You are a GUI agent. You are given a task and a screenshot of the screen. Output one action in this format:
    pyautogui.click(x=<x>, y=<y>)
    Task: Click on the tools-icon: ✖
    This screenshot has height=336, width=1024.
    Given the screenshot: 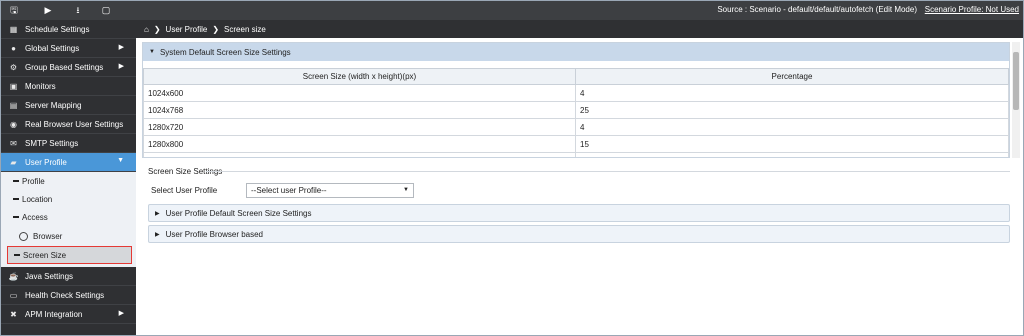 What is the action you would take?
    pyautogui.click(x=13, y=314)
    